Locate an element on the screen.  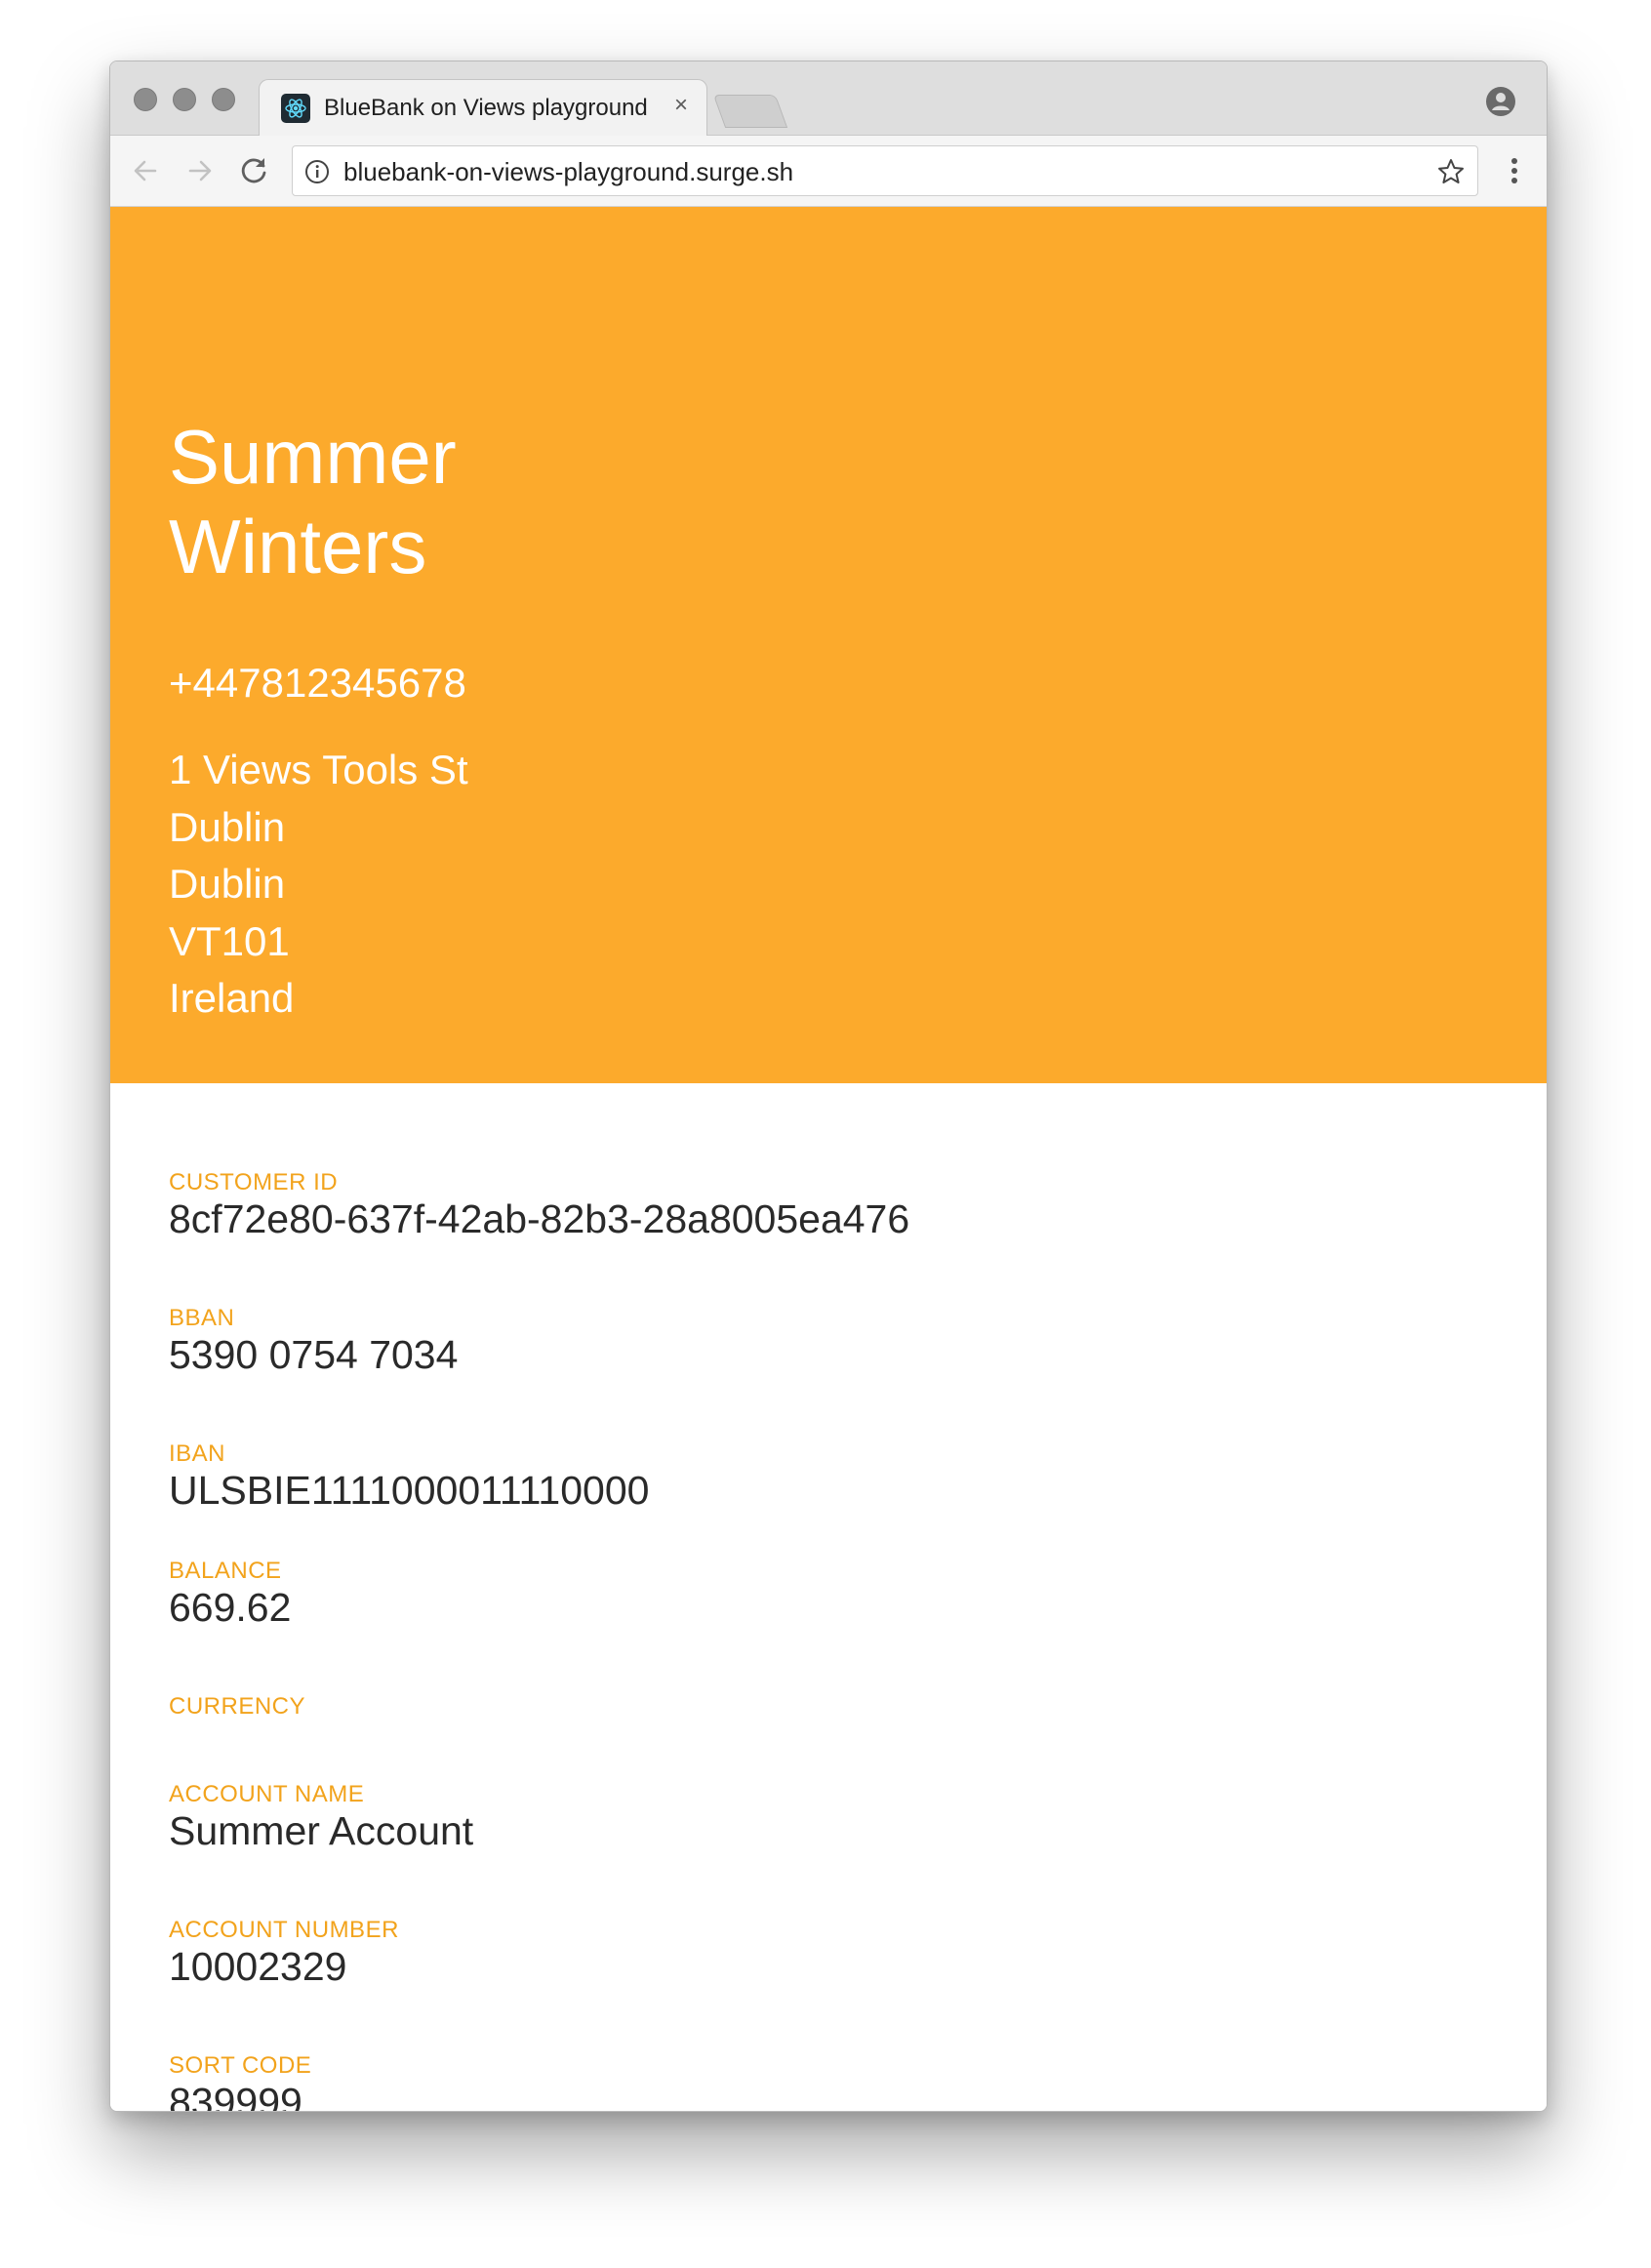
forward-arrow-icon is located at coordinates (200, 171).